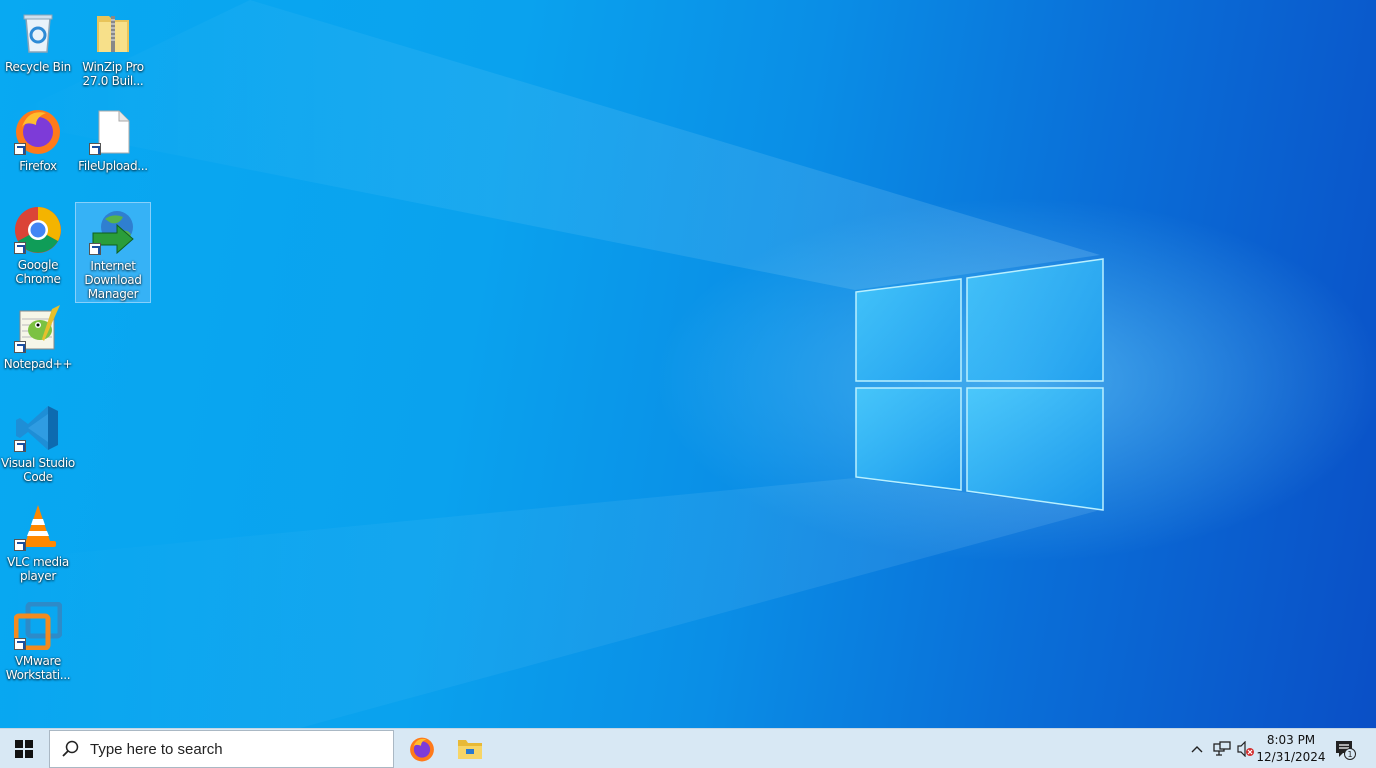 The image size is (1376, 768). What do you see at coordinates (38, 569) in the screenshot?
I see `icon-label: VLC media player` at bounding box center [38, 569].